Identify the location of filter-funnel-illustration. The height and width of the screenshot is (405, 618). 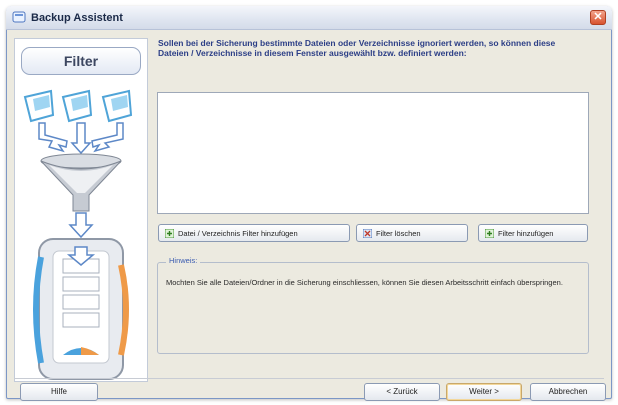
(78, 234).